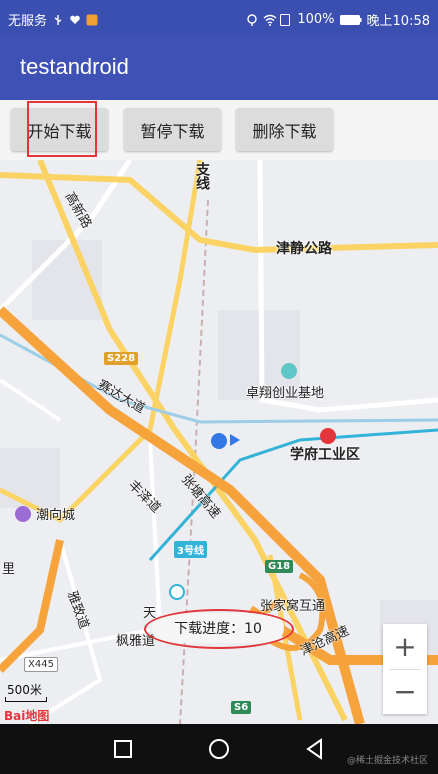 This screenshot has width=438, height=774. Describe the element at coordinates (219, 18) in the screenshot. I see `status-bar: 无服务 100% 晚上10:58` at that location.